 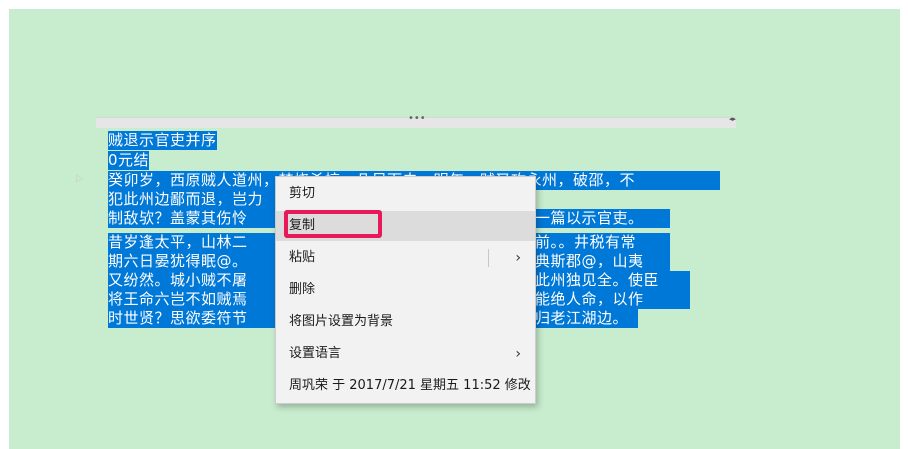 What do you see at coordinates (333, 224) in the screenshot?
I see `annotation-highlight-box` at bounding box center [333, 224].